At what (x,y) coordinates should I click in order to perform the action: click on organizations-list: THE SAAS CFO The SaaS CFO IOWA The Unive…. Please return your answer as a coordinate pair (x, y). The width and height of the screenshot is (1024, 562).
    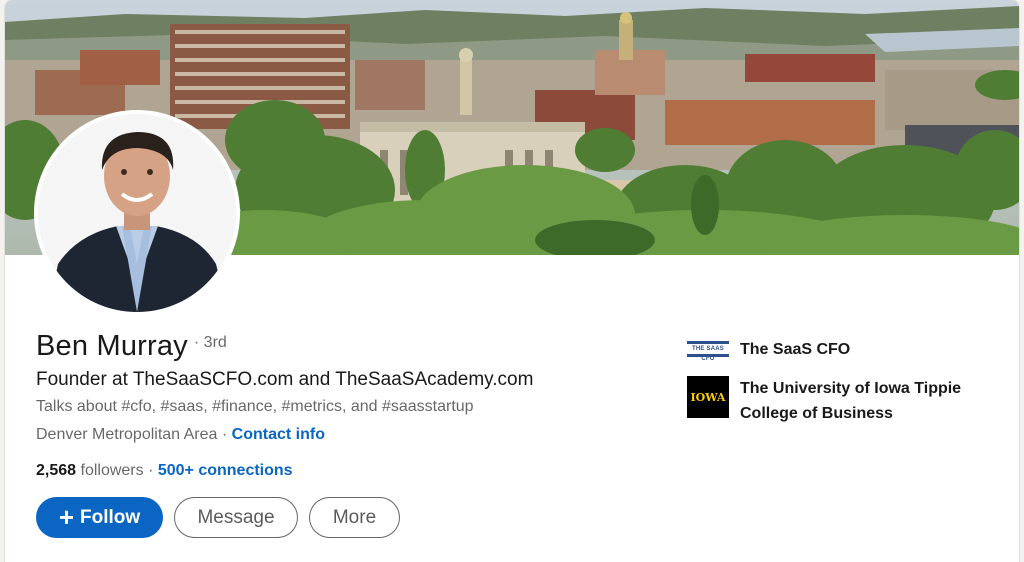
    Looking at the image, I should click on (847, 388).